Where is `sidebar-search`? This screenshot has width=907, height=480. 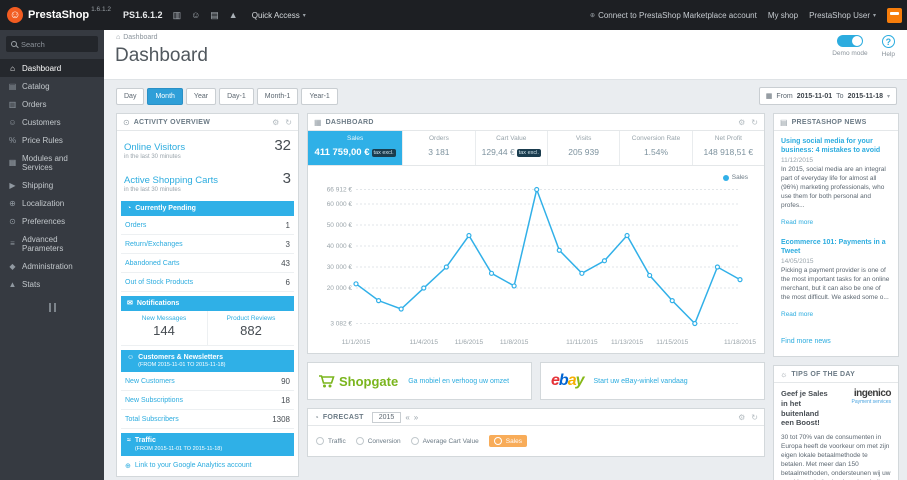 sidebar-search is located at coordinates (52, 44).